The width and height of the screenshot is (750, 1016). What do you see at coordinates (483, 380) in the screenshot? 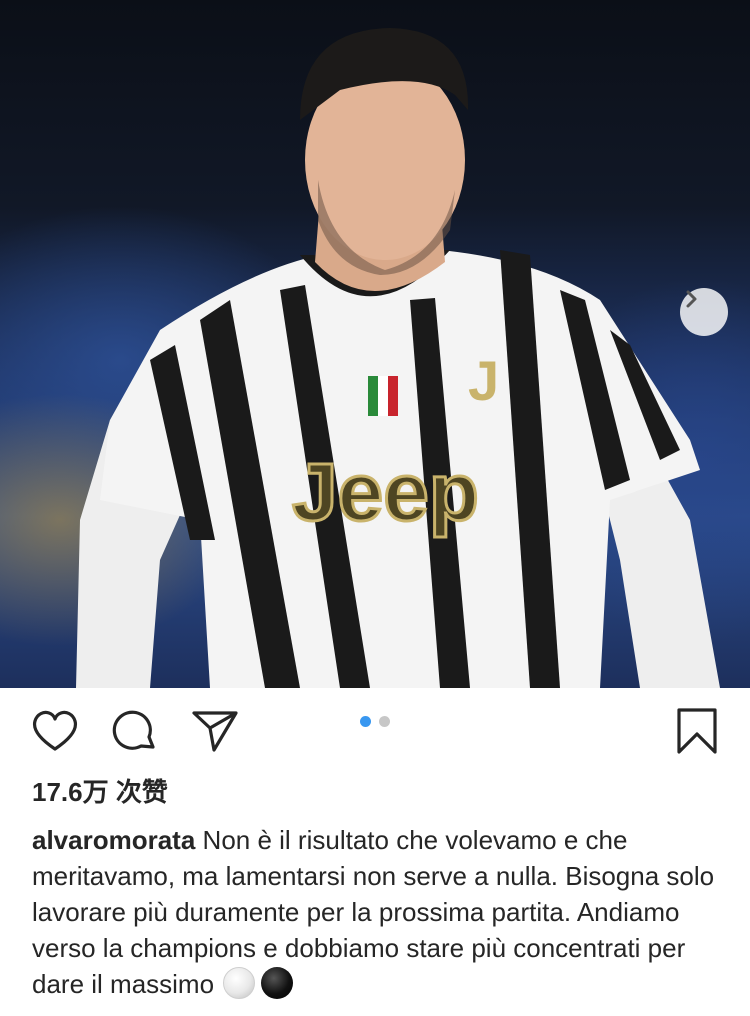
I see `club-crest: J` at bounding box center [483, 380].